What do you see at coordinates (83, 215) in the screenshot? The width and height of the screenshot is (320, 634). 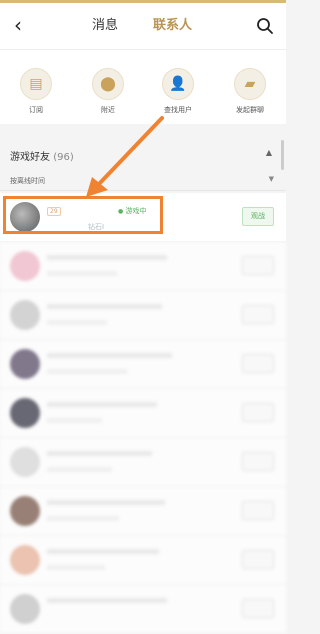 I see `highlight-box` at bounding box center [83, 215].